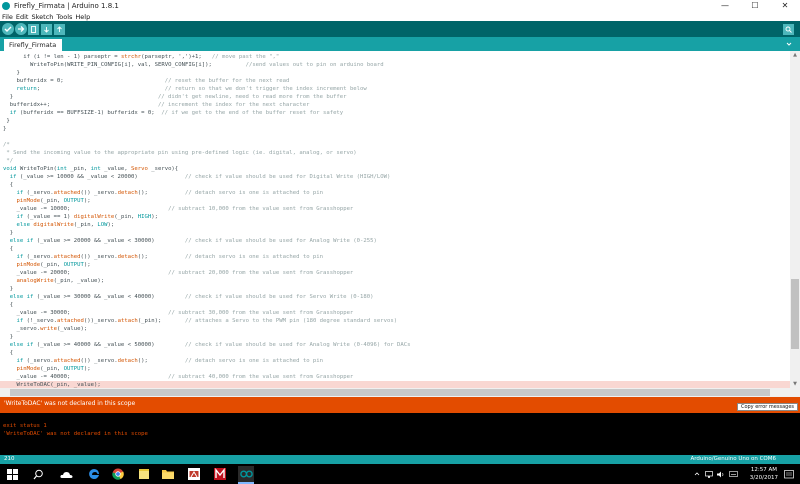 The height and width of the screenshot is (484, 800). I want to click on upload-button, so click(21, 29).